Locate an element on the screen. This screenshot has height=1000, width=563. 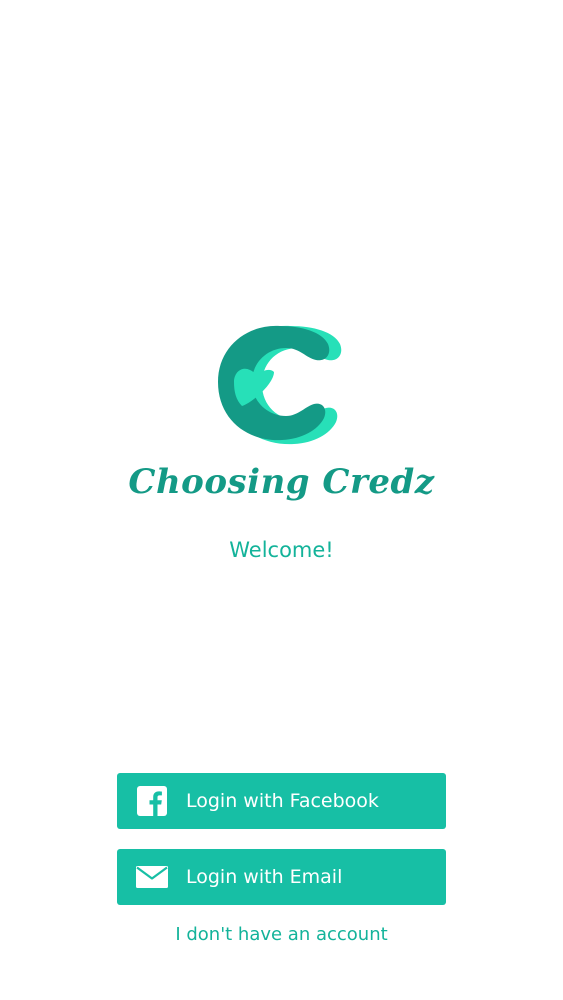
login-facebook-button: Login with Facebook is located at coordinates (281, 801).